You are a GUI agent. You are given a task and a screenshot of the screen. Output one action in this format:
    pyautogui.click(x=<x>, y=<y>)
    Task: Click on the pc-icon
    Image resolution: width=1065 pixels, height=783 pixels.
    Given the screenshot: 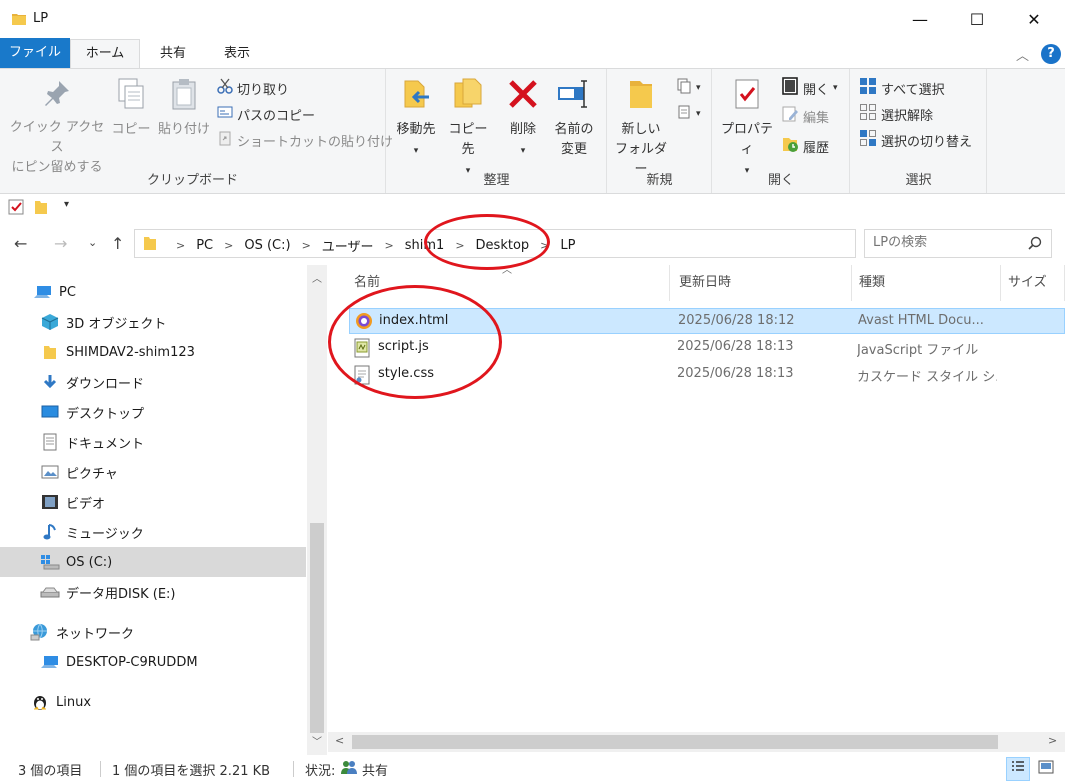 What is the action you would take?
    pyautogui.click(x=43, y=292)
    